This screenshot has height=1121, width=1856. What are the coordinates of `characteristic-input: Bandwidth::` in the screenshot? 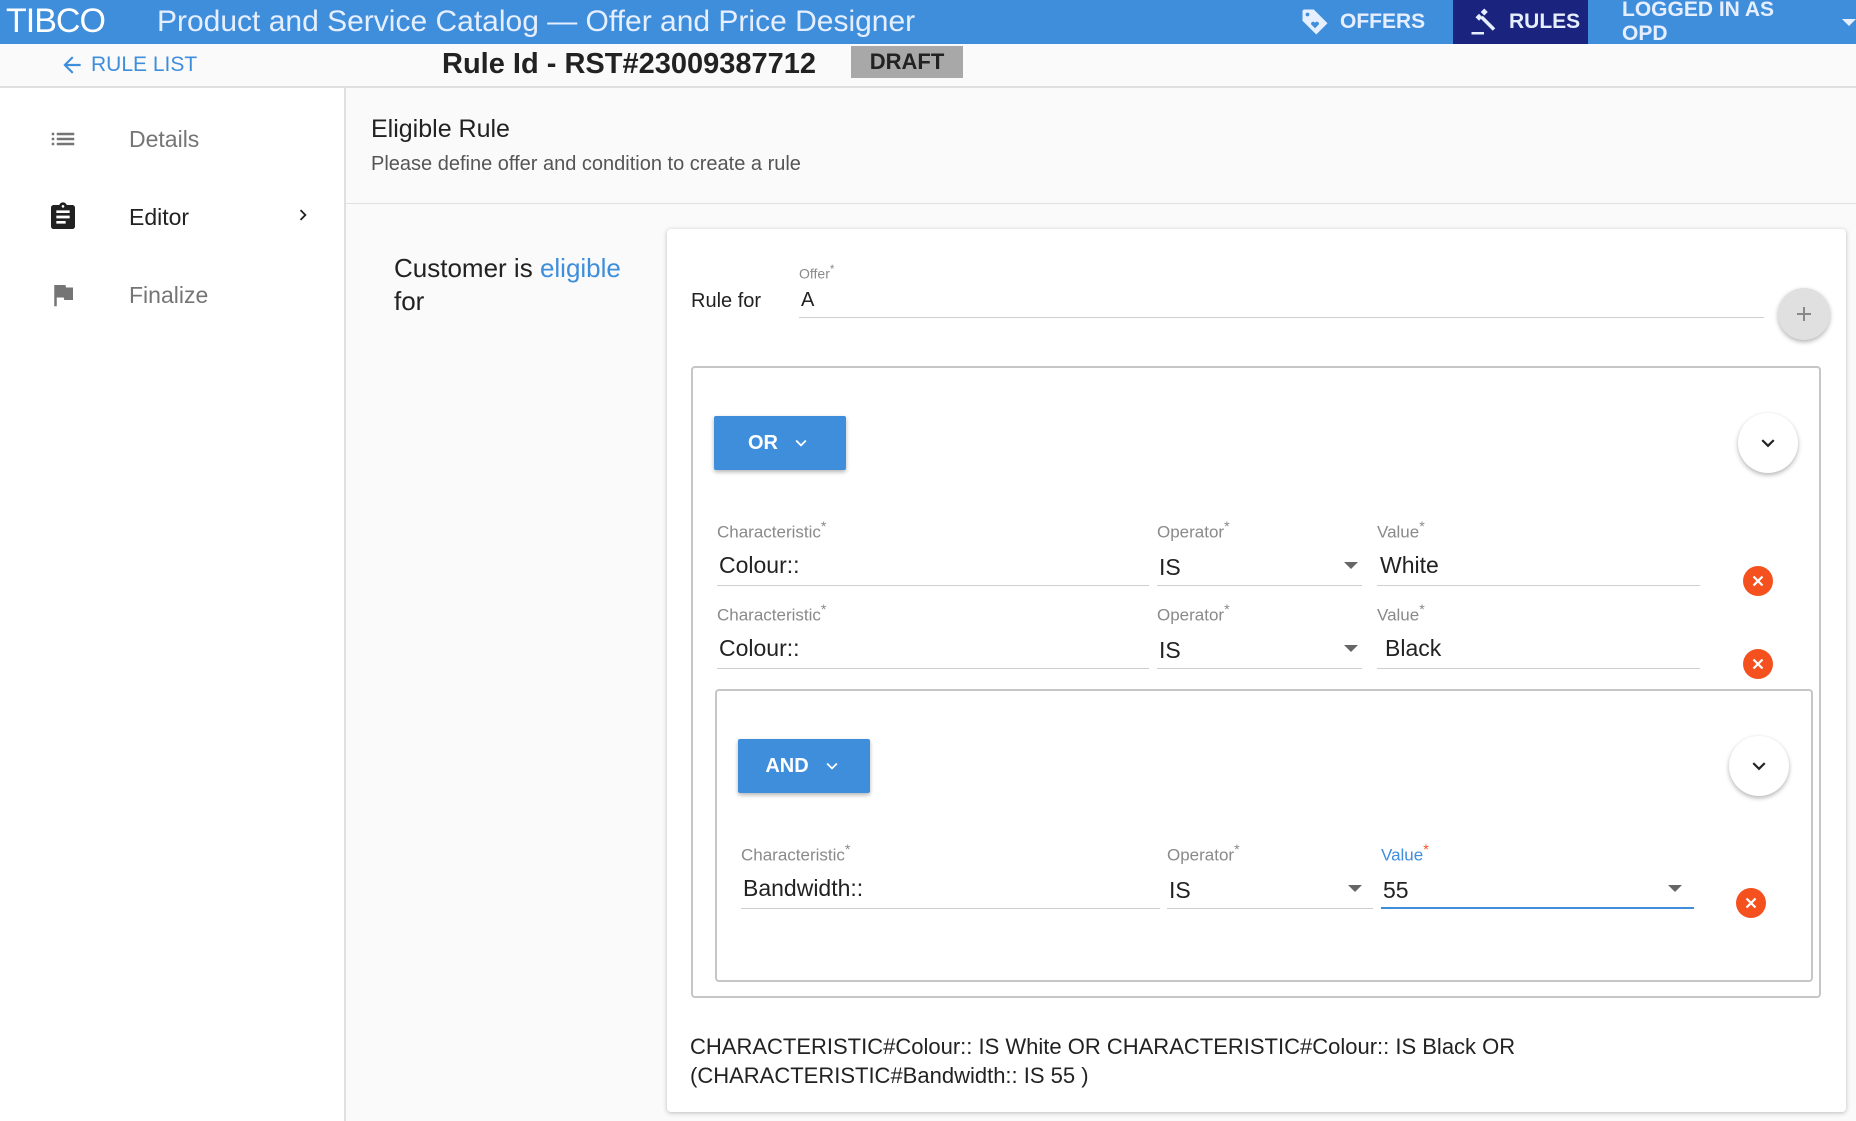 It's located at (803, 888).